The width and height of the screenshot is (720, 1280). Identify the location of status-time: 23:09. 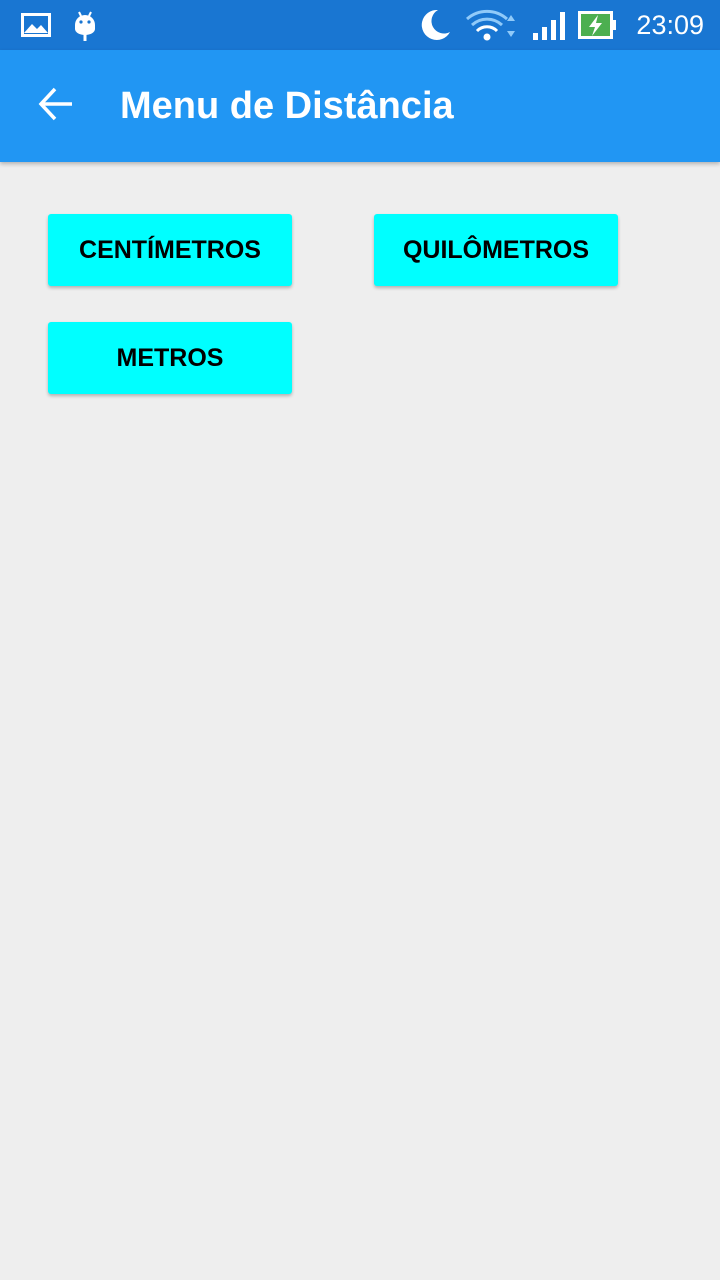
(670, 25).